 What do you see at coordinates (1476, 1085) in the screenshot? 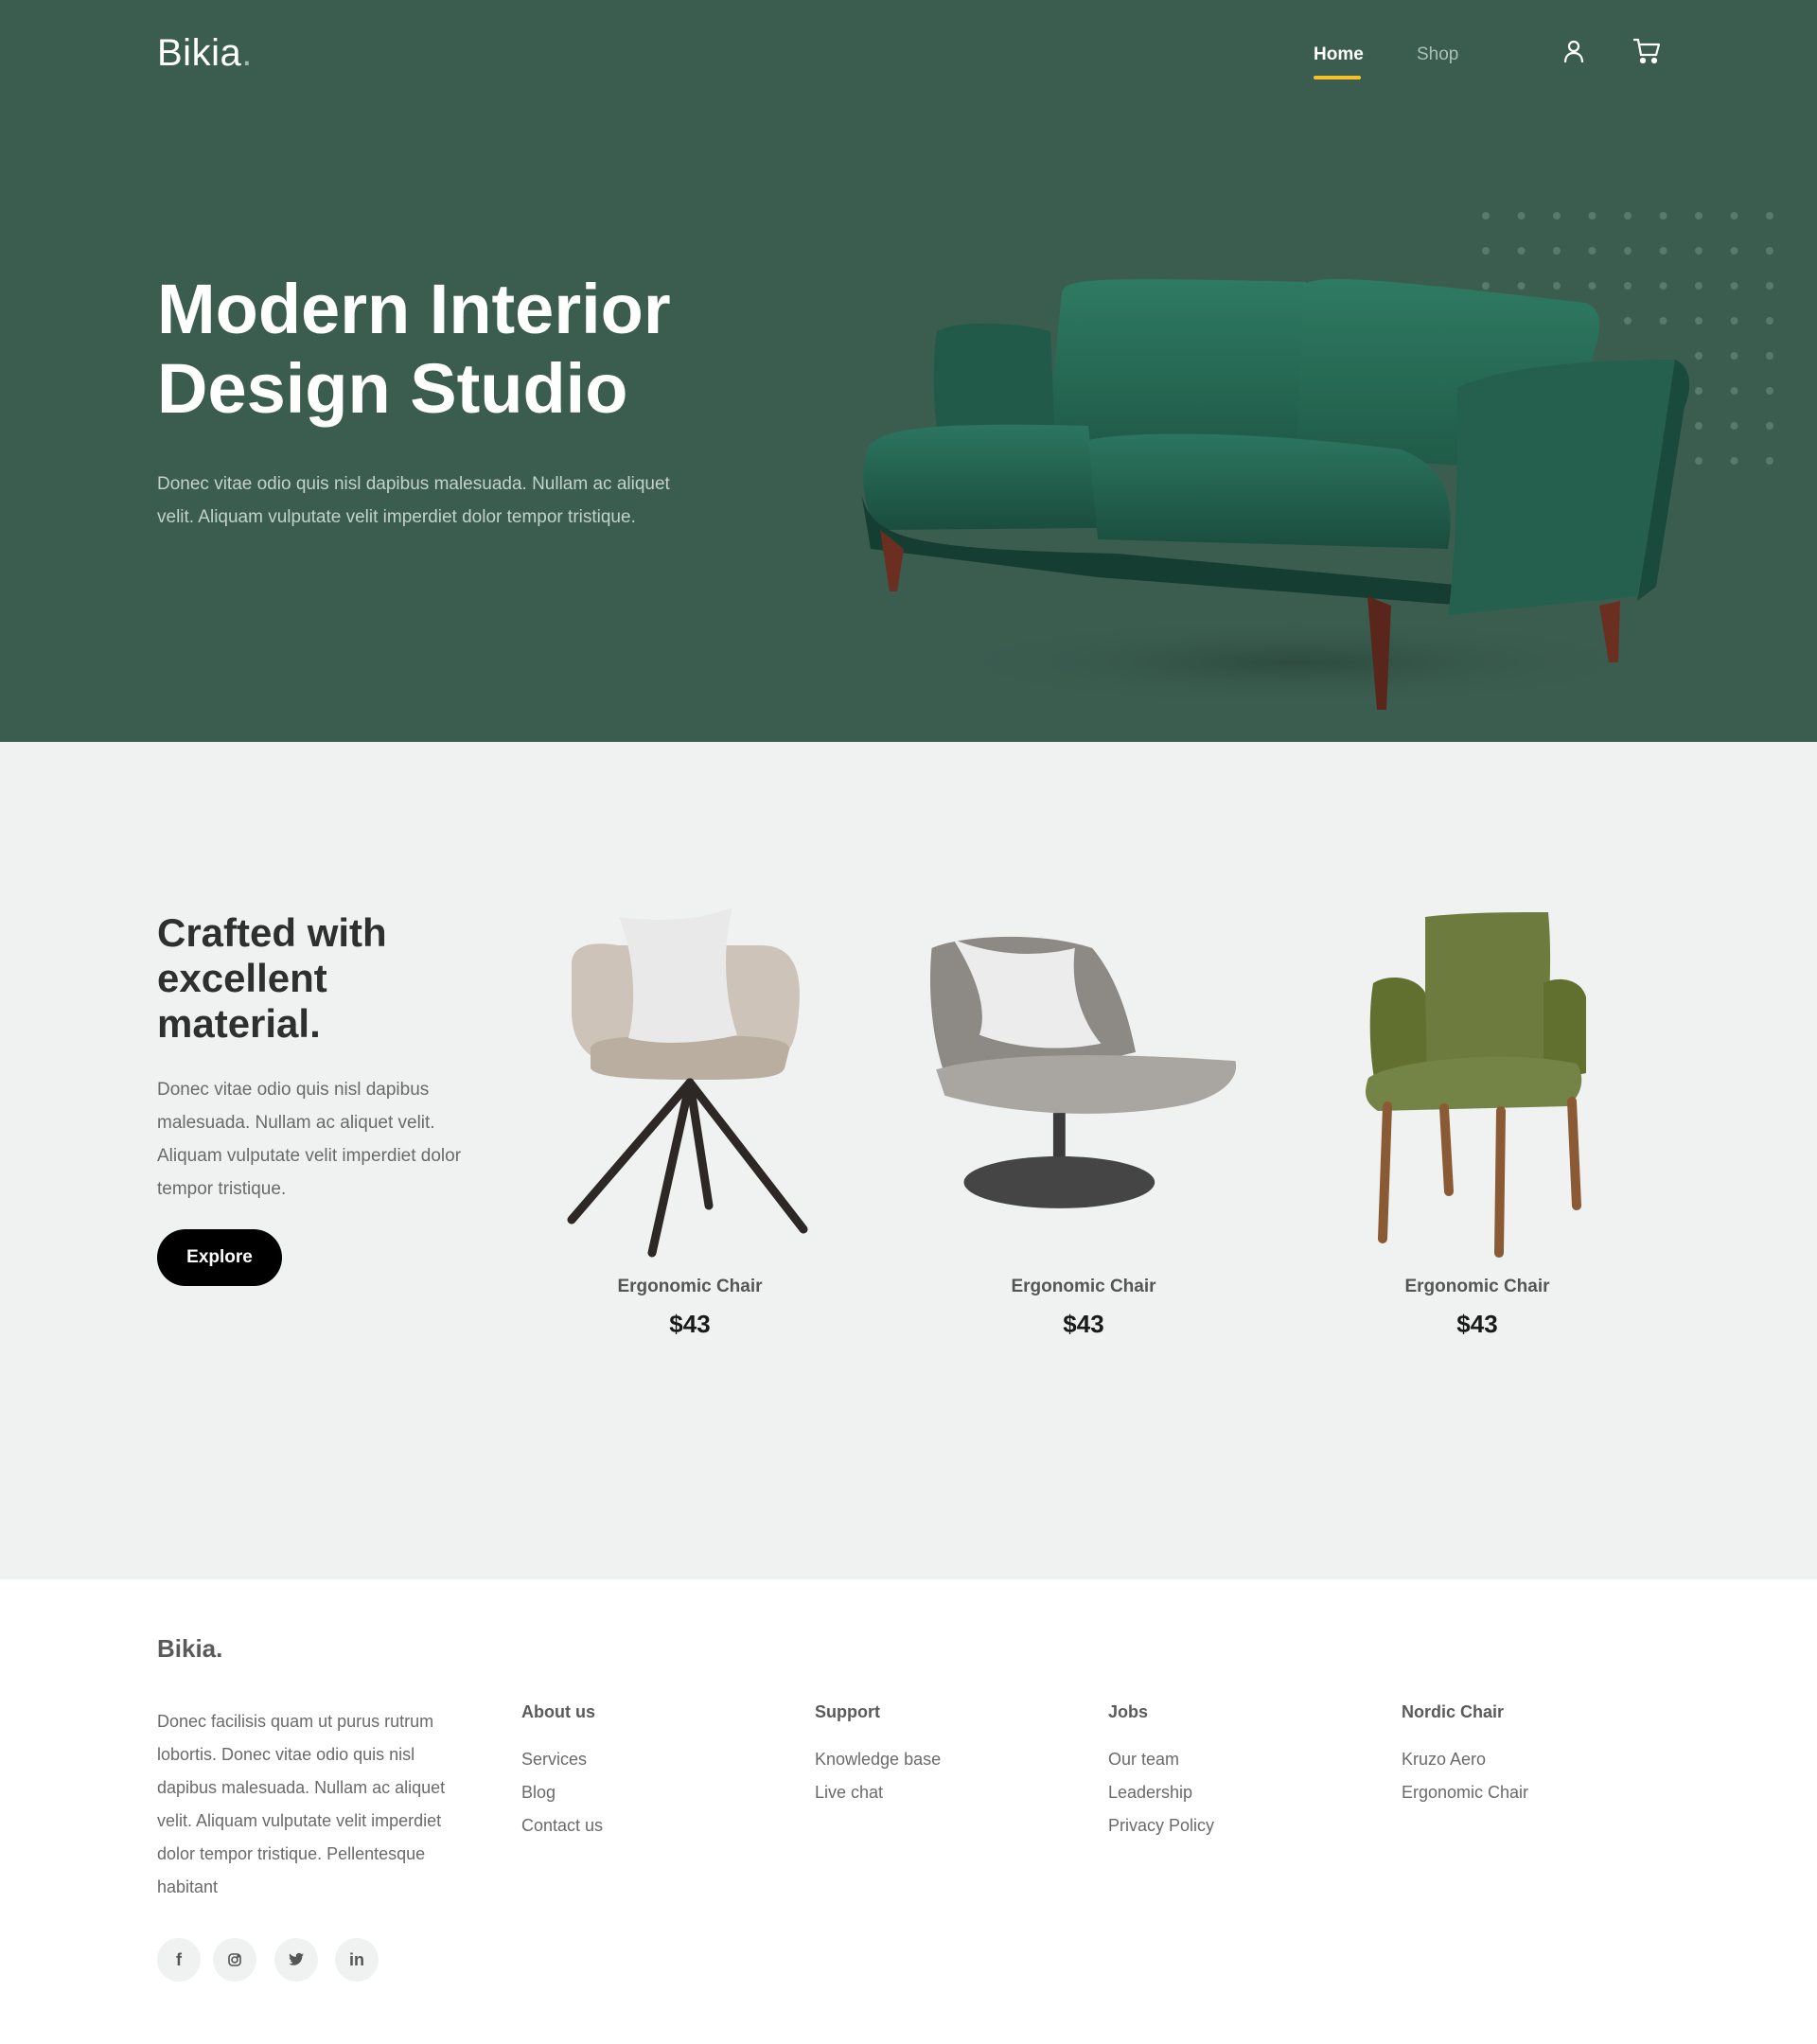
I see `armchair-image` at bounding box center [1476, 1085].